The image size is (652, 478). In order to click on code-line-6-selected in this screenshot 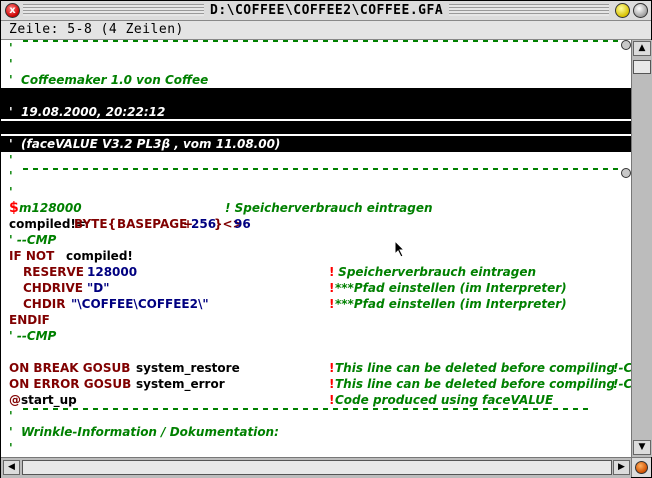, I will do `click(316, 127)`.